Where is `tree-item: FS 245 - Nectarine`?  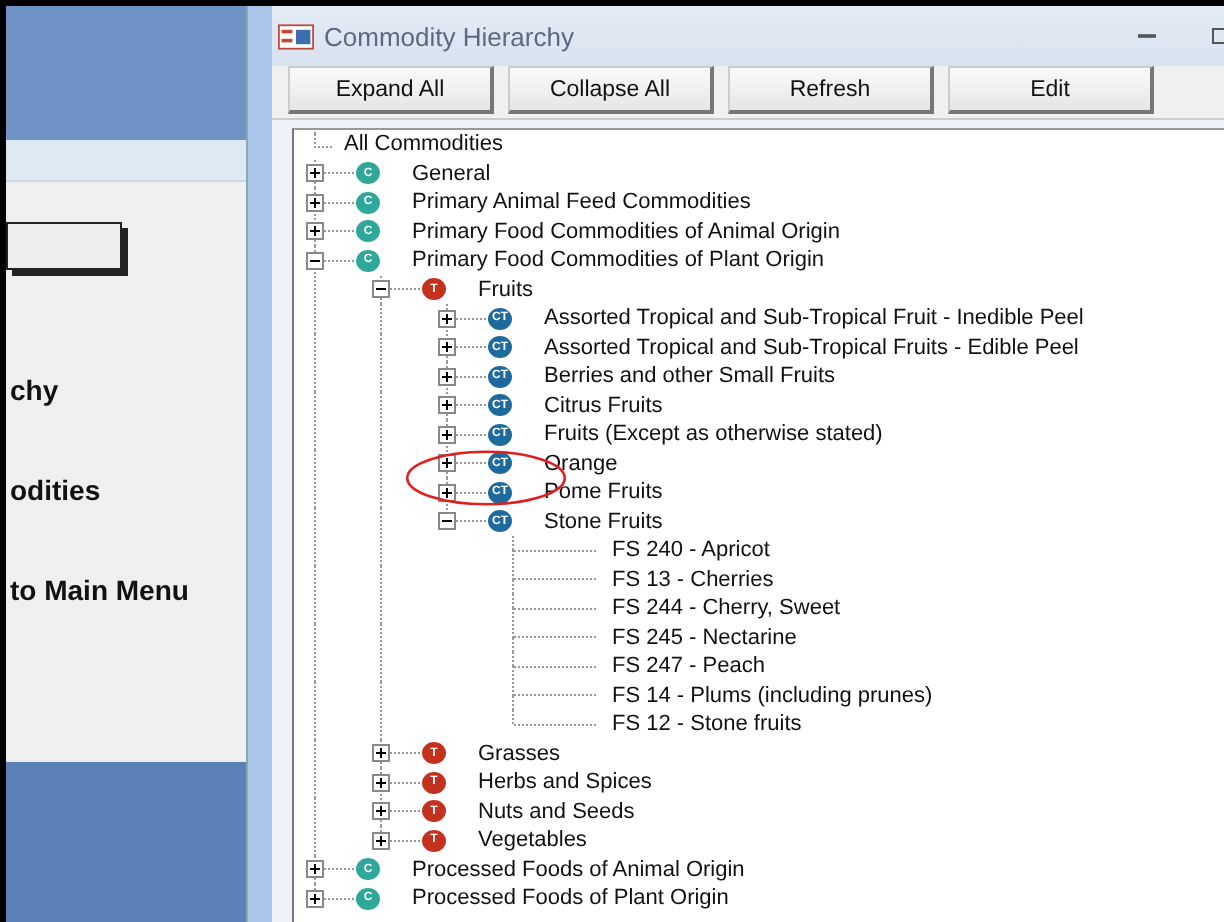
tree-item: FS 245 - Nectarine is located at coordinates (704, 637).